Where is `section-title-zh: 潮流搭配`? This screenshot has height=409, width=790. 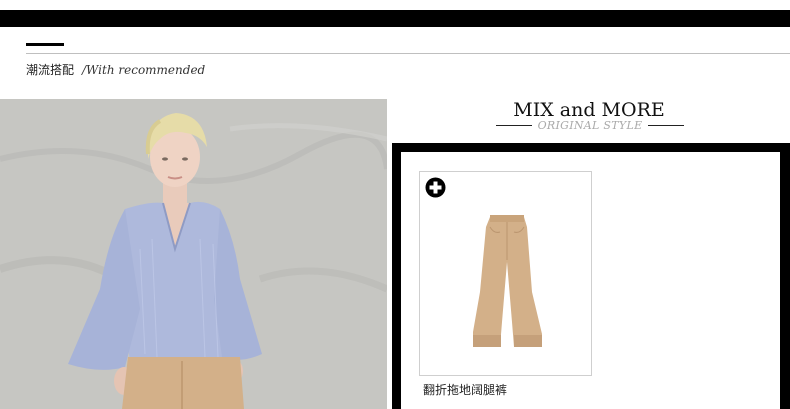 section-title-zh: 潮流搭配 is located at coordinates (50, 70).